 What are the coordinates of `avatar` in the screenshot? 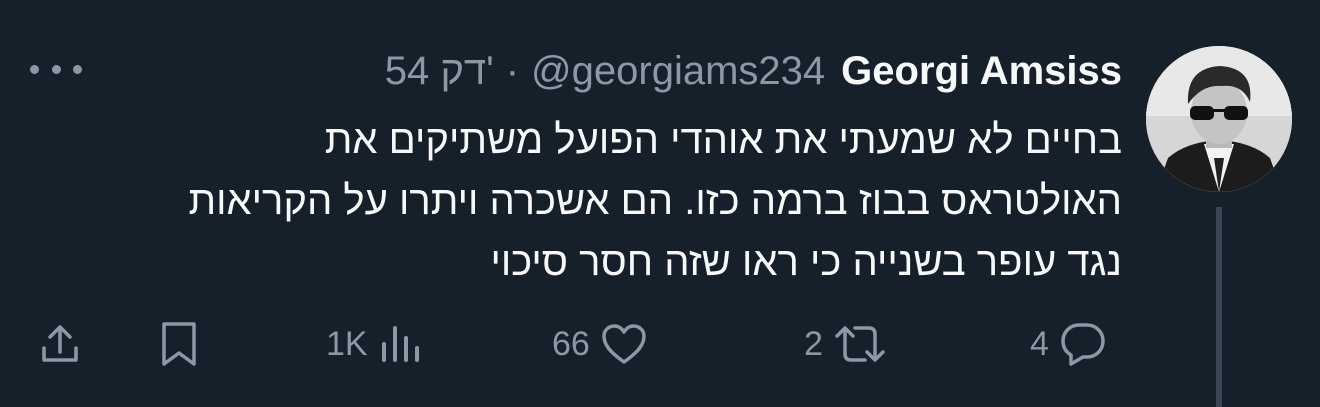 It's located at (1219, 119).